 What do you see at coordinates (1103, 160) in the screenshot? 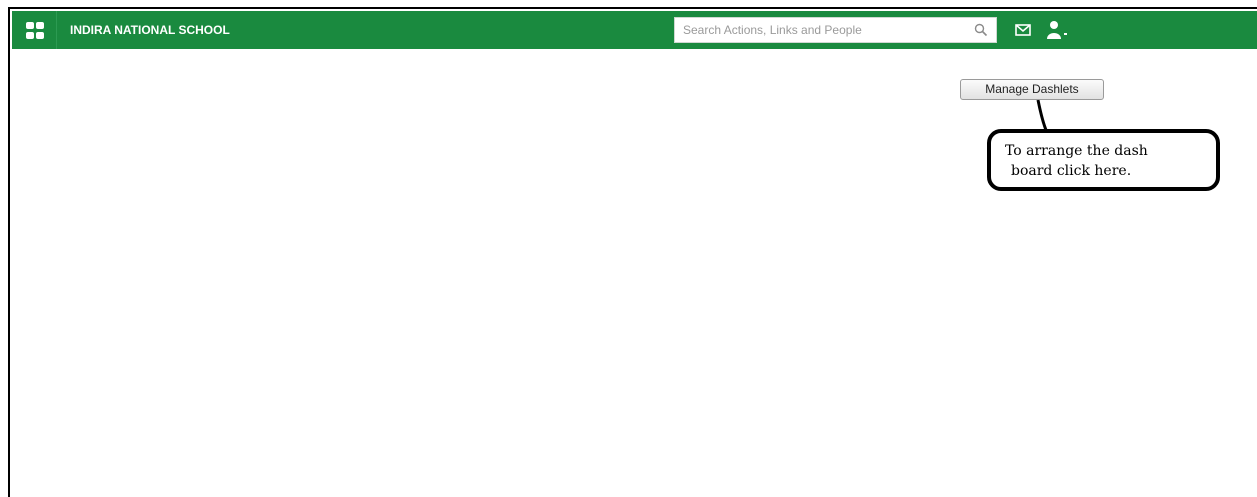
I see `callout-annotation: To arrange the dash board click here.` at bounding box center [1103, 160].